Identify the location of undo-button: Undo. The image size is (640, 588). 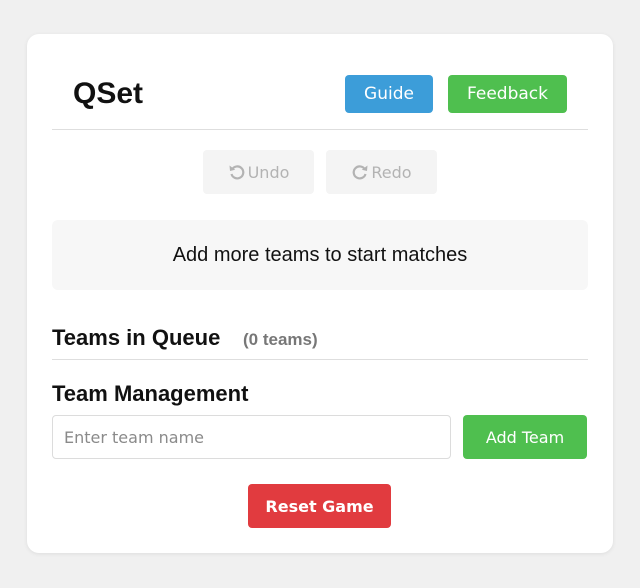
(258, 172).